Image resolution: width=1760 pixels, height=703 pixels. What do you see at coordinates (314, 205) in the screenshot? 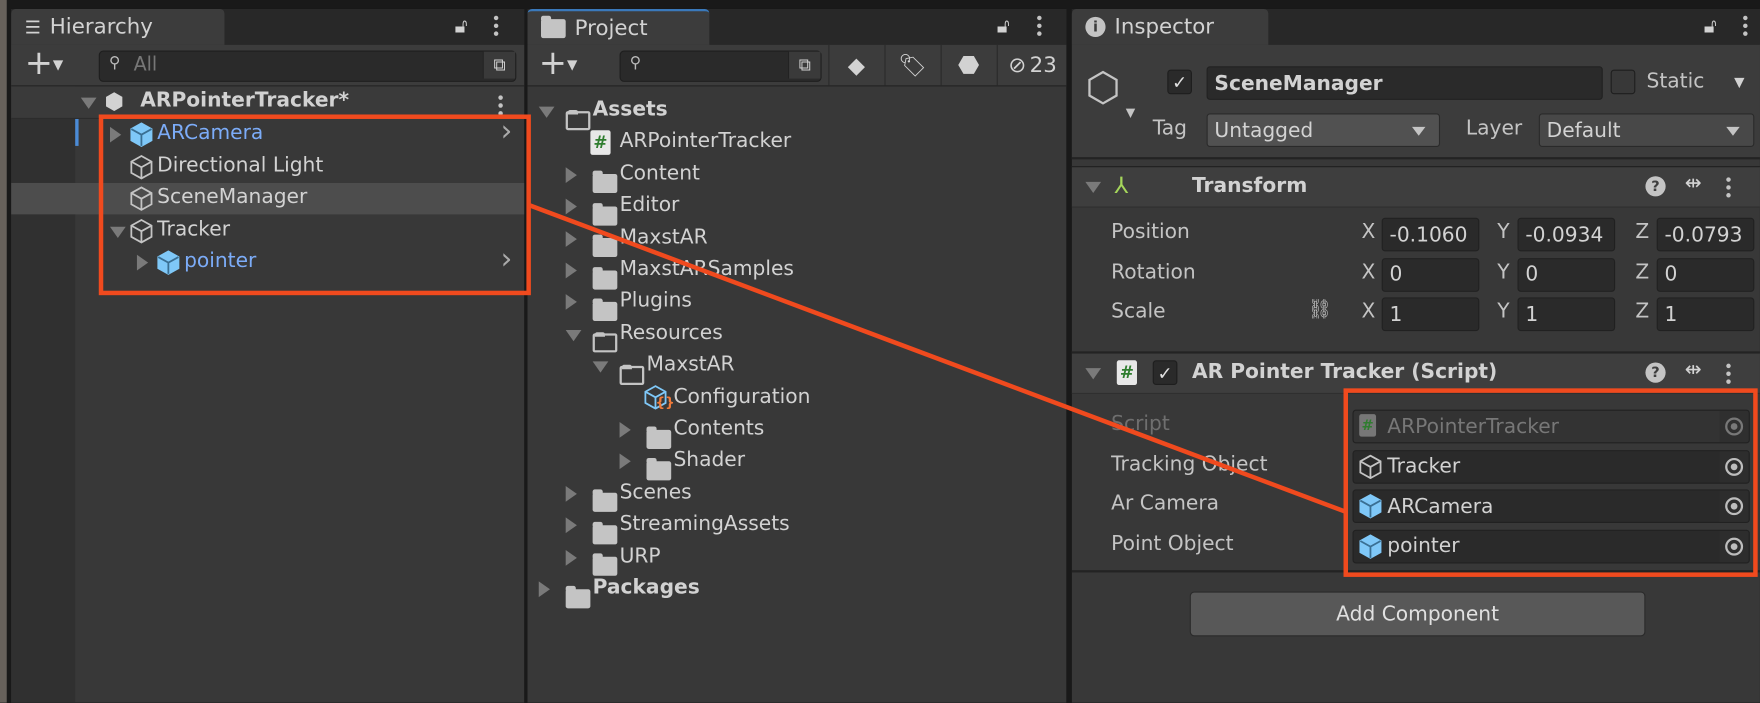
I see `hierarchy-highlight-box` at bounding box center [314, 205].